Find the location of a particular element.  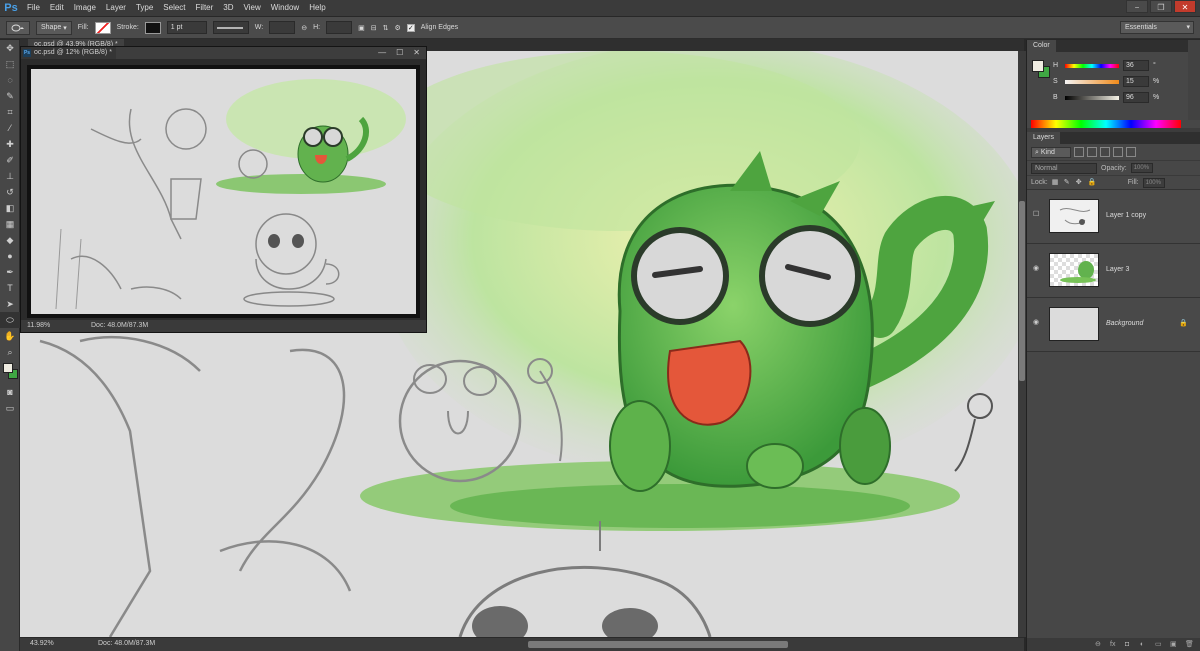

saturation-slider is located at coordinates (1092, 81).